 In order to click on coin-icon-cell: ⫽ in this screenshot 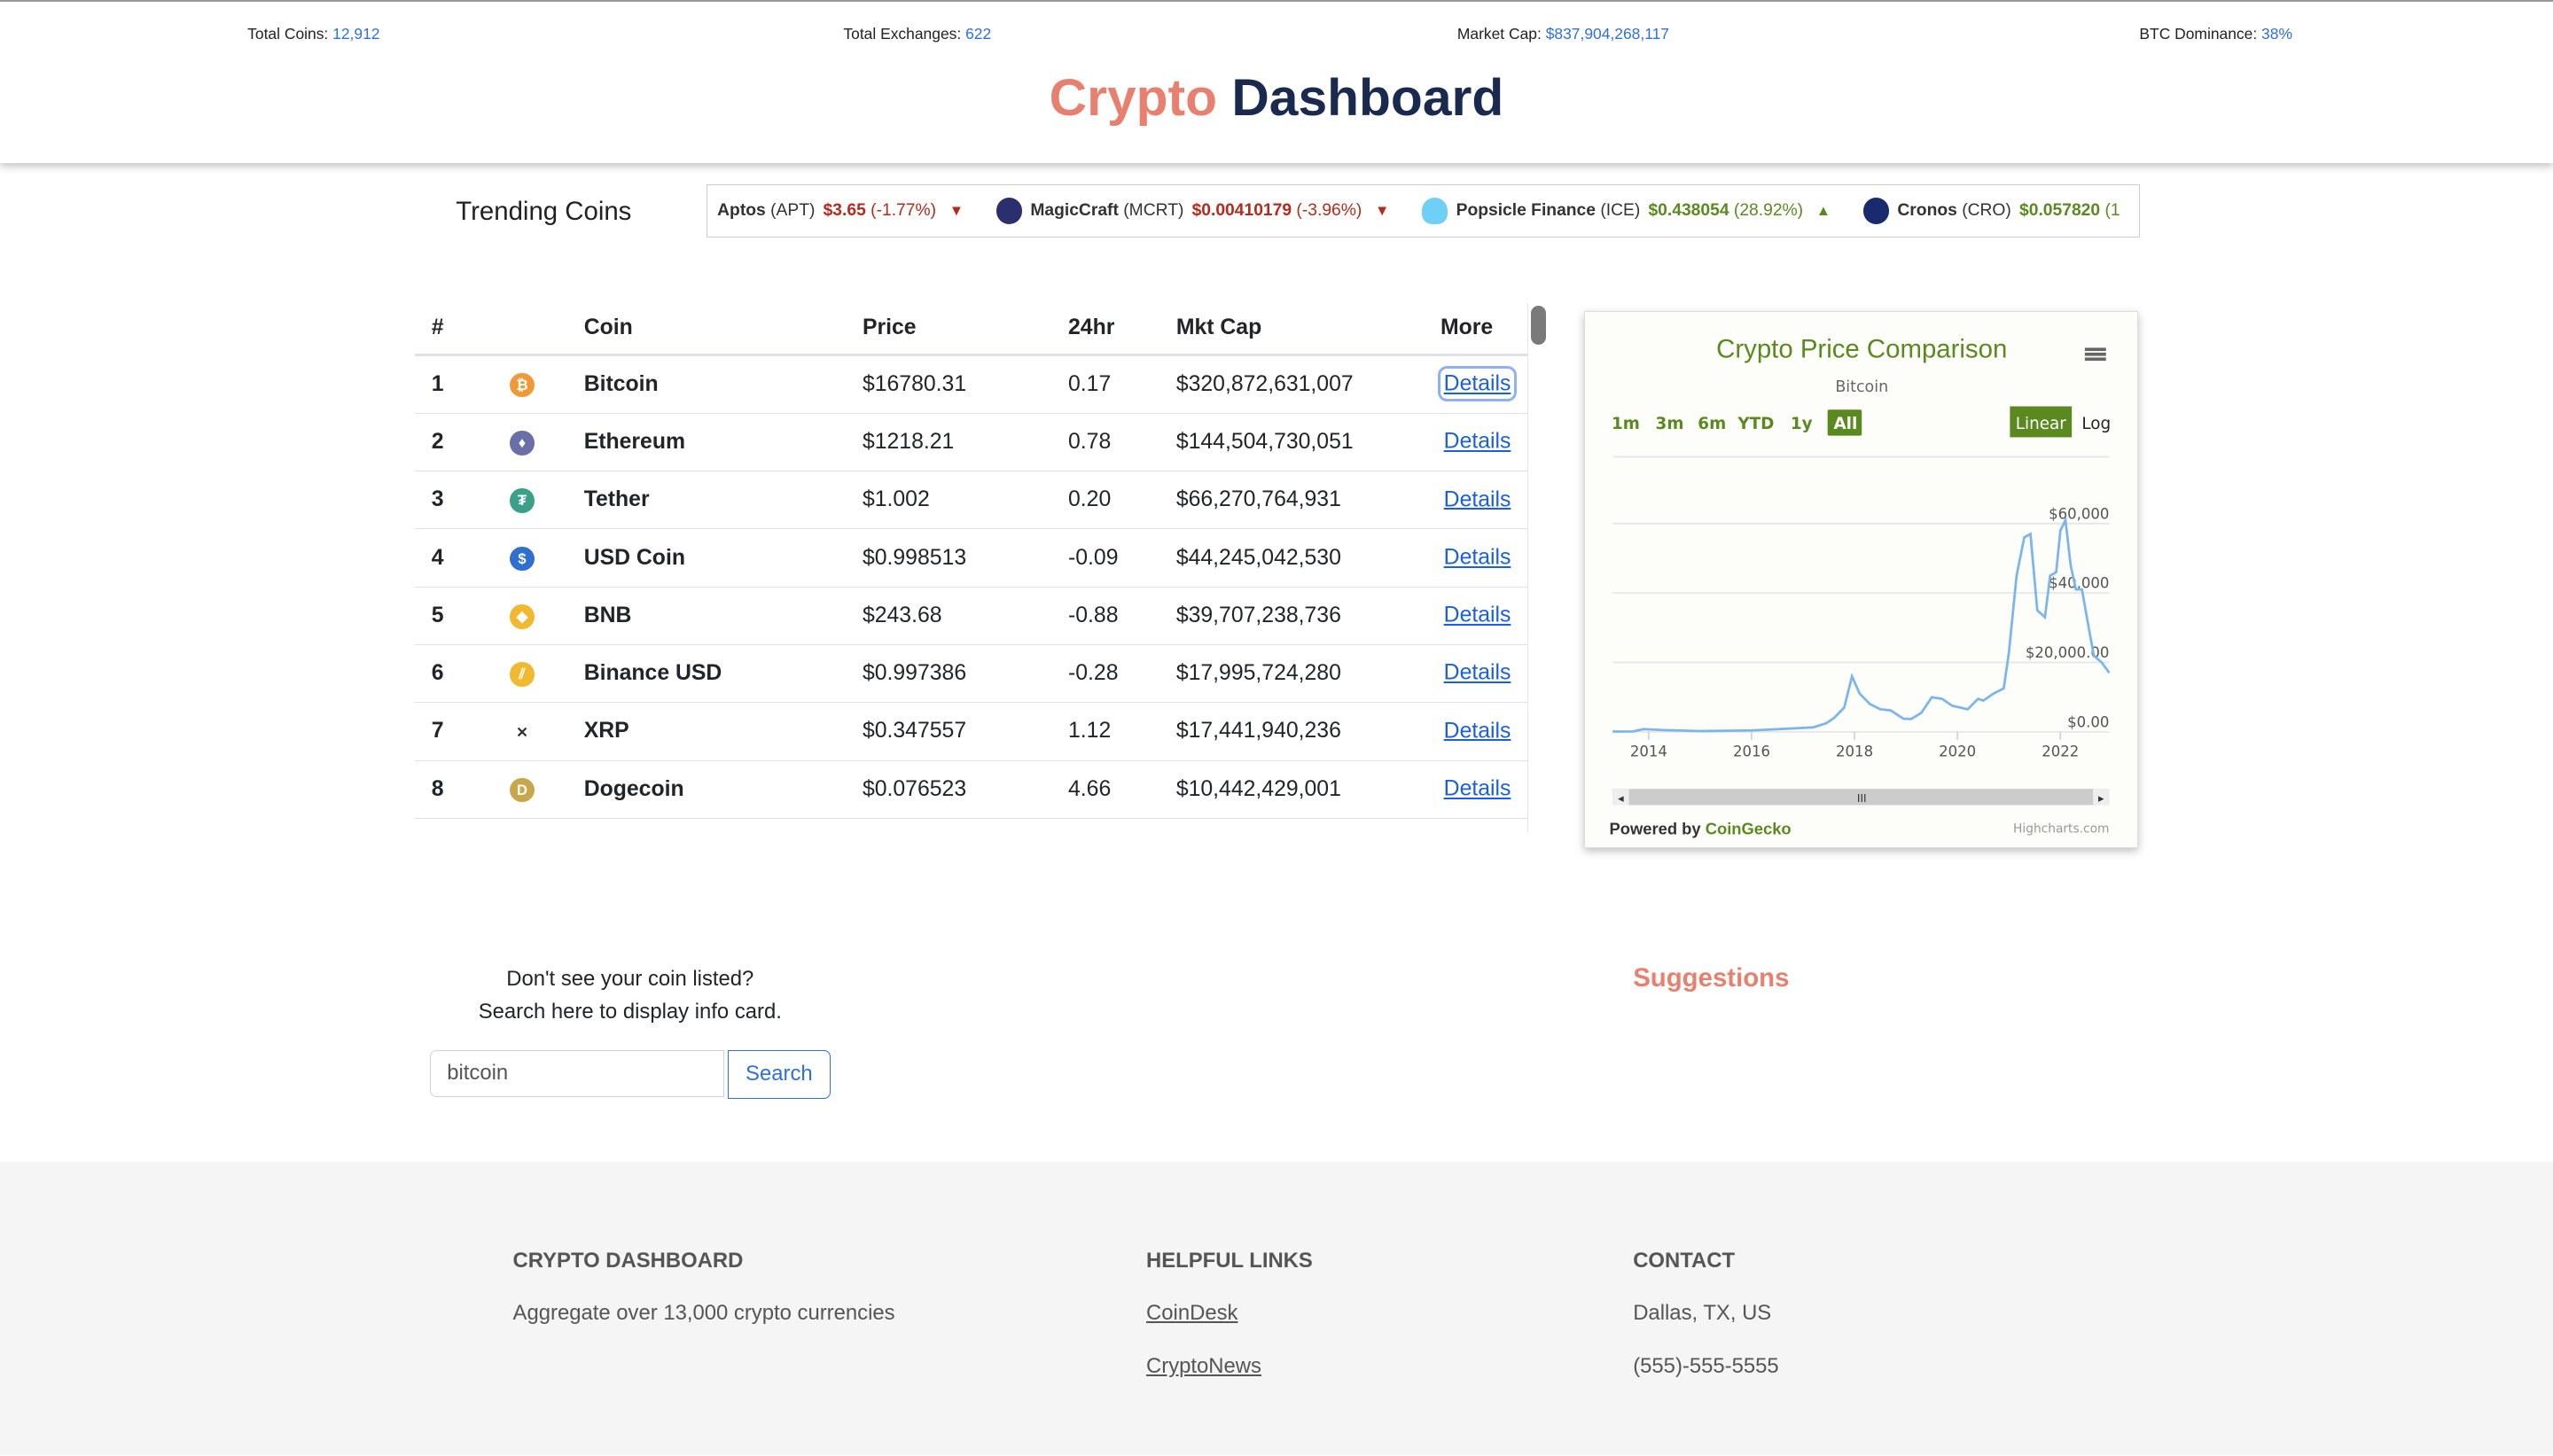, I will do `click(530, 674)`.